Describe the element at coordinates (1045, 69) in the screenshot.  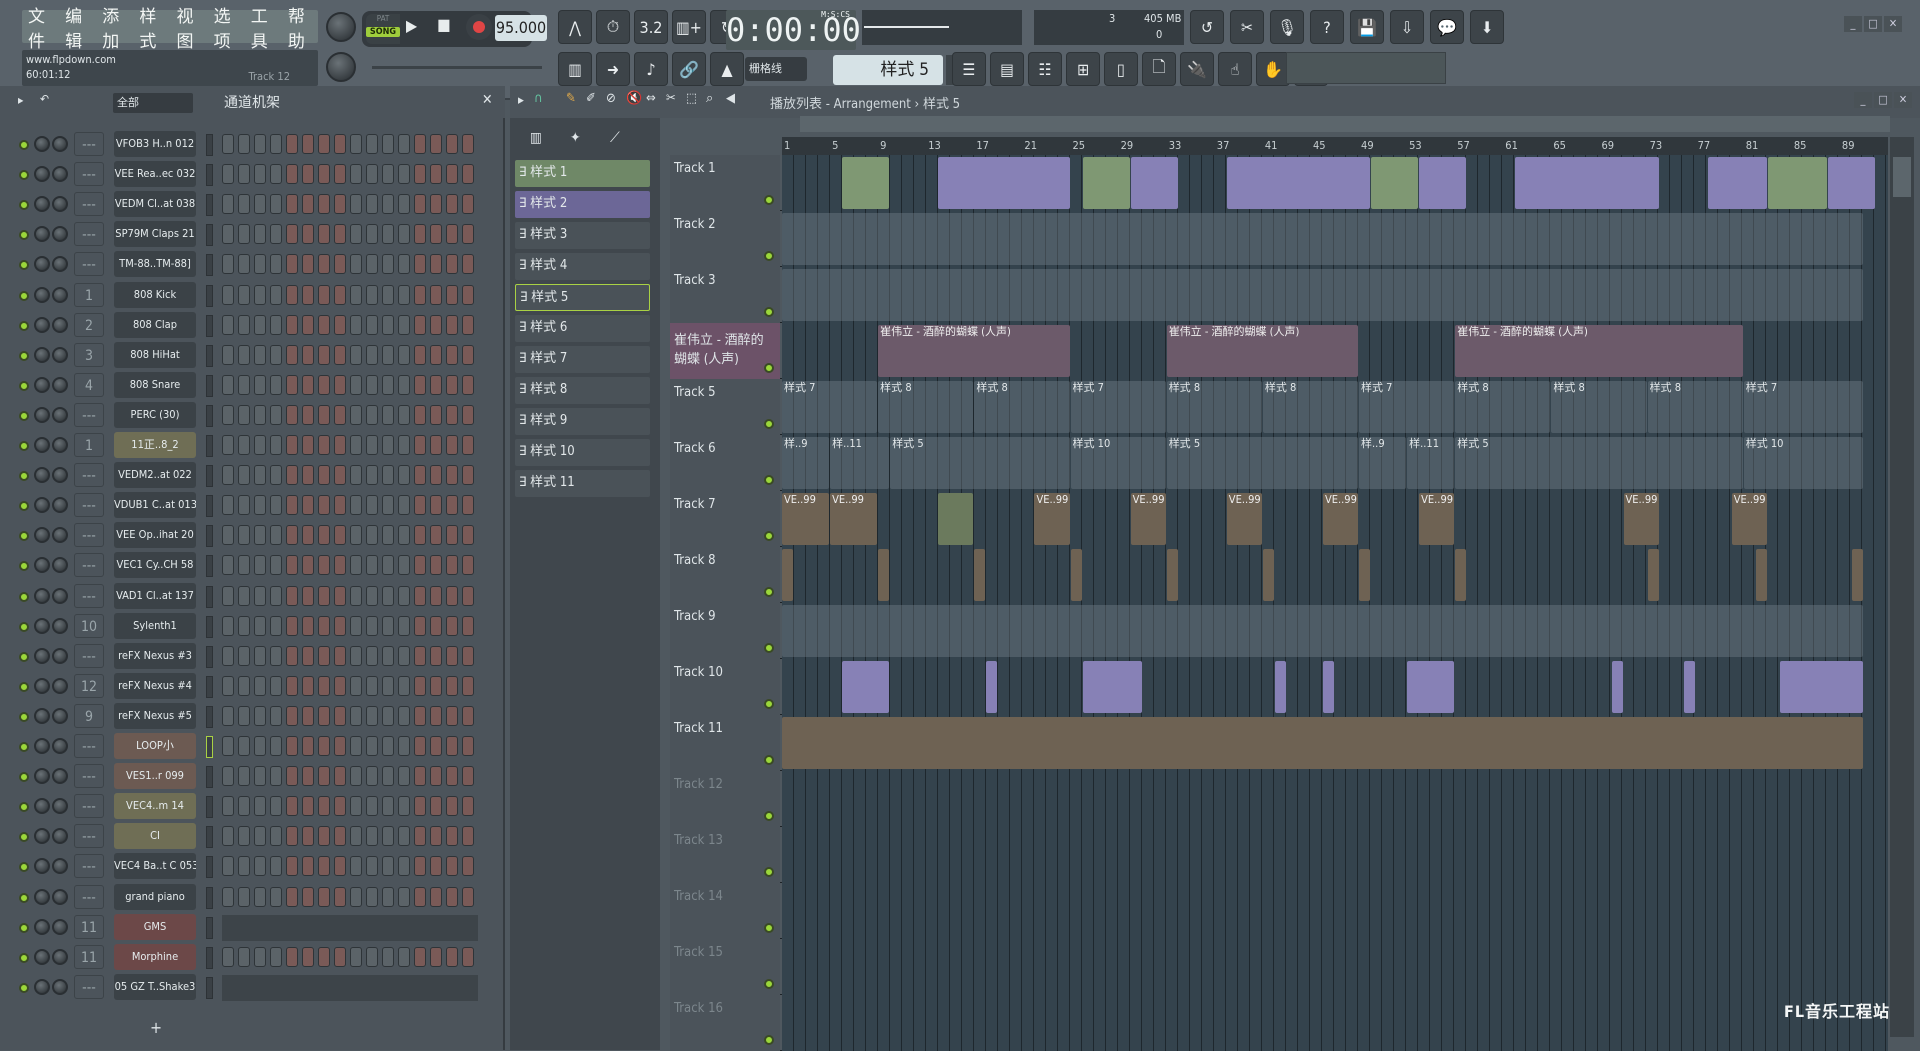
I see `mixer-button: ☷` at that location.